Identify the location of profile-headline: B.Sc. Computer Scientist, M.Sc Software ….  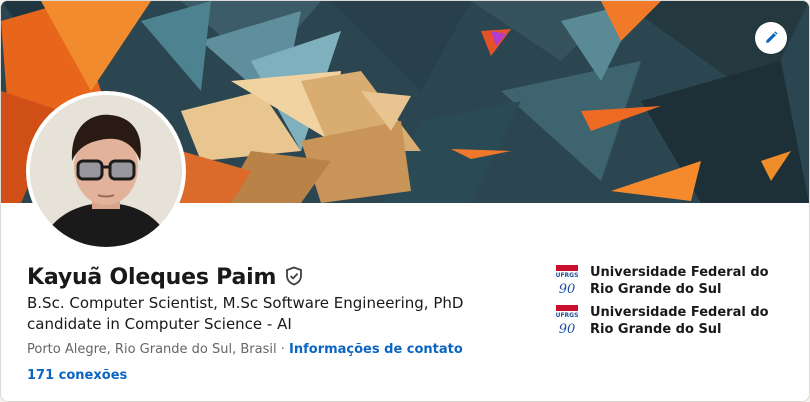
(245, 313).